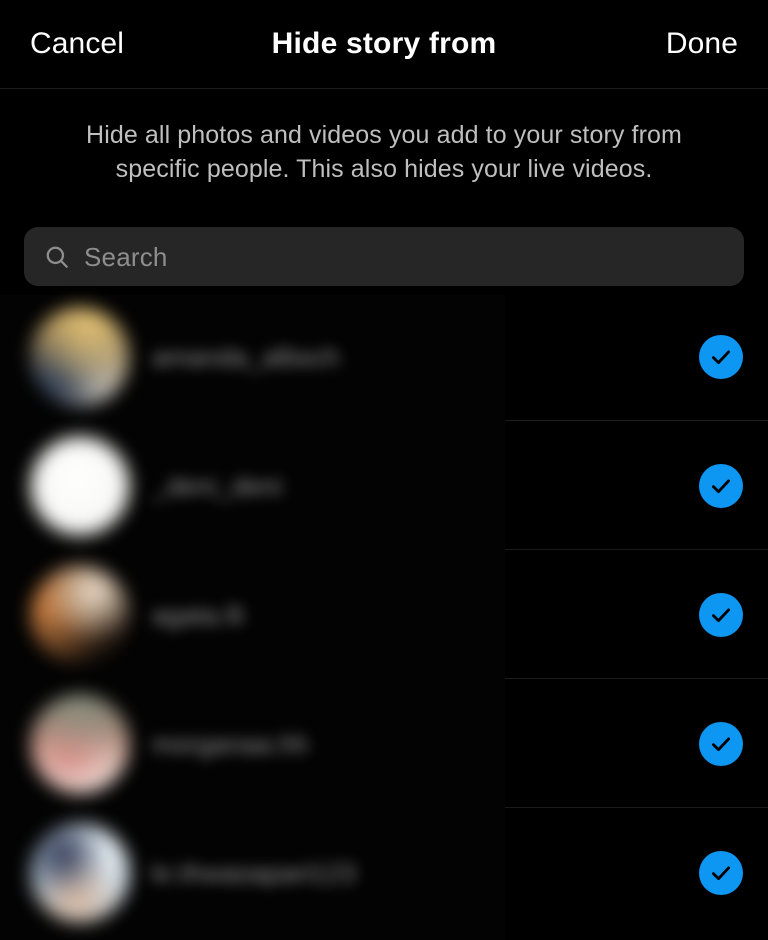  Describe the element at coordinates (217, 485) in the screenshot. I see `list-item-username: _deni_deni` at that location.